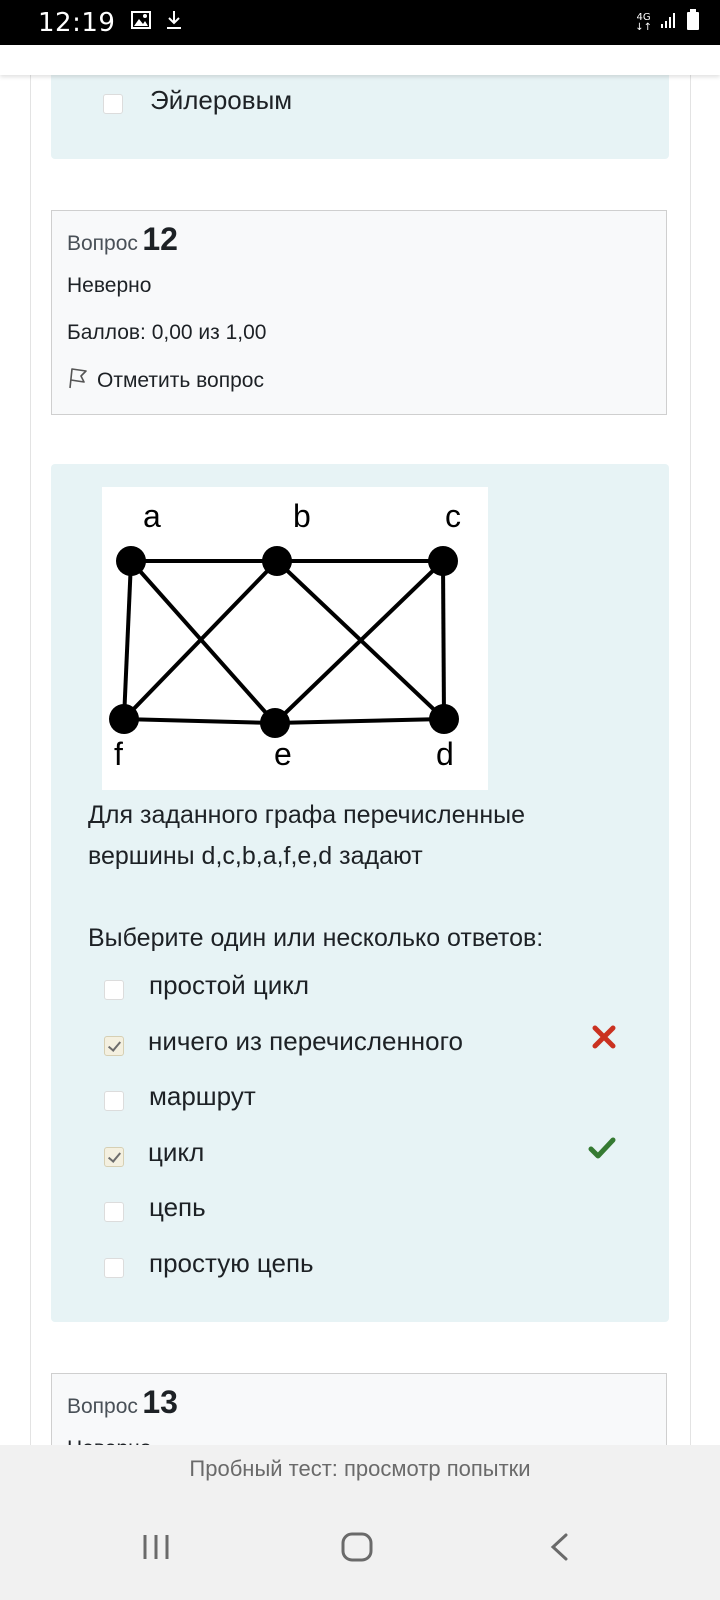  What do you see at coordinates (152, 516) in the screenshot?
I see `vertex-label-a: a` at bounding box center [152, 516].